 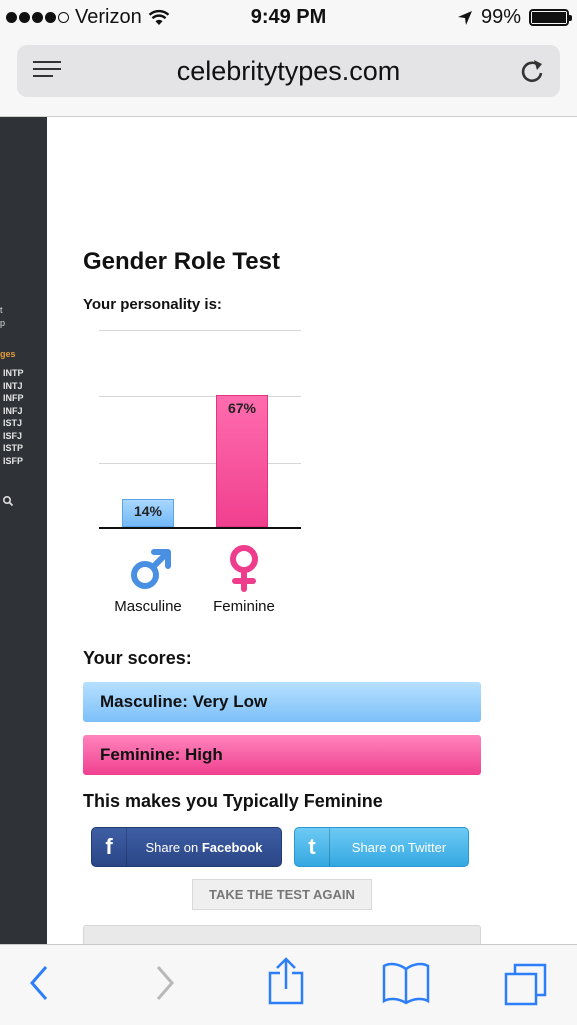 I want to click on chart-baseline, so click(x=200, y=528).